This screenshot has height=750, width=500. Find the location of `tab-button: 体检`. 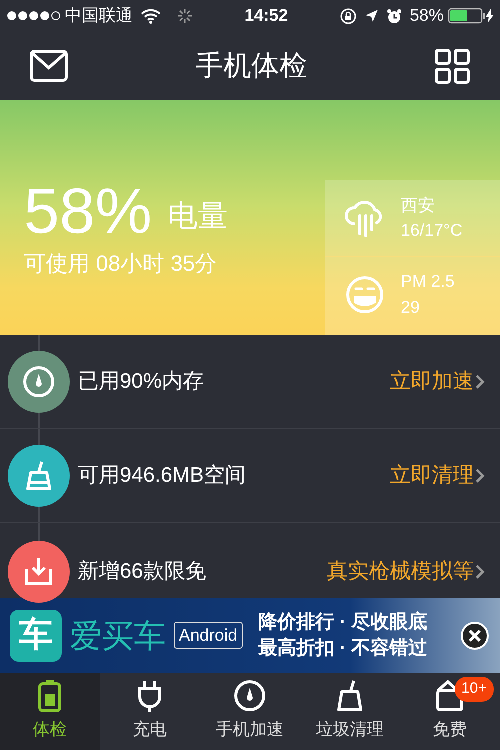

tab-button: 体检 is located at coordinates (50, 711).